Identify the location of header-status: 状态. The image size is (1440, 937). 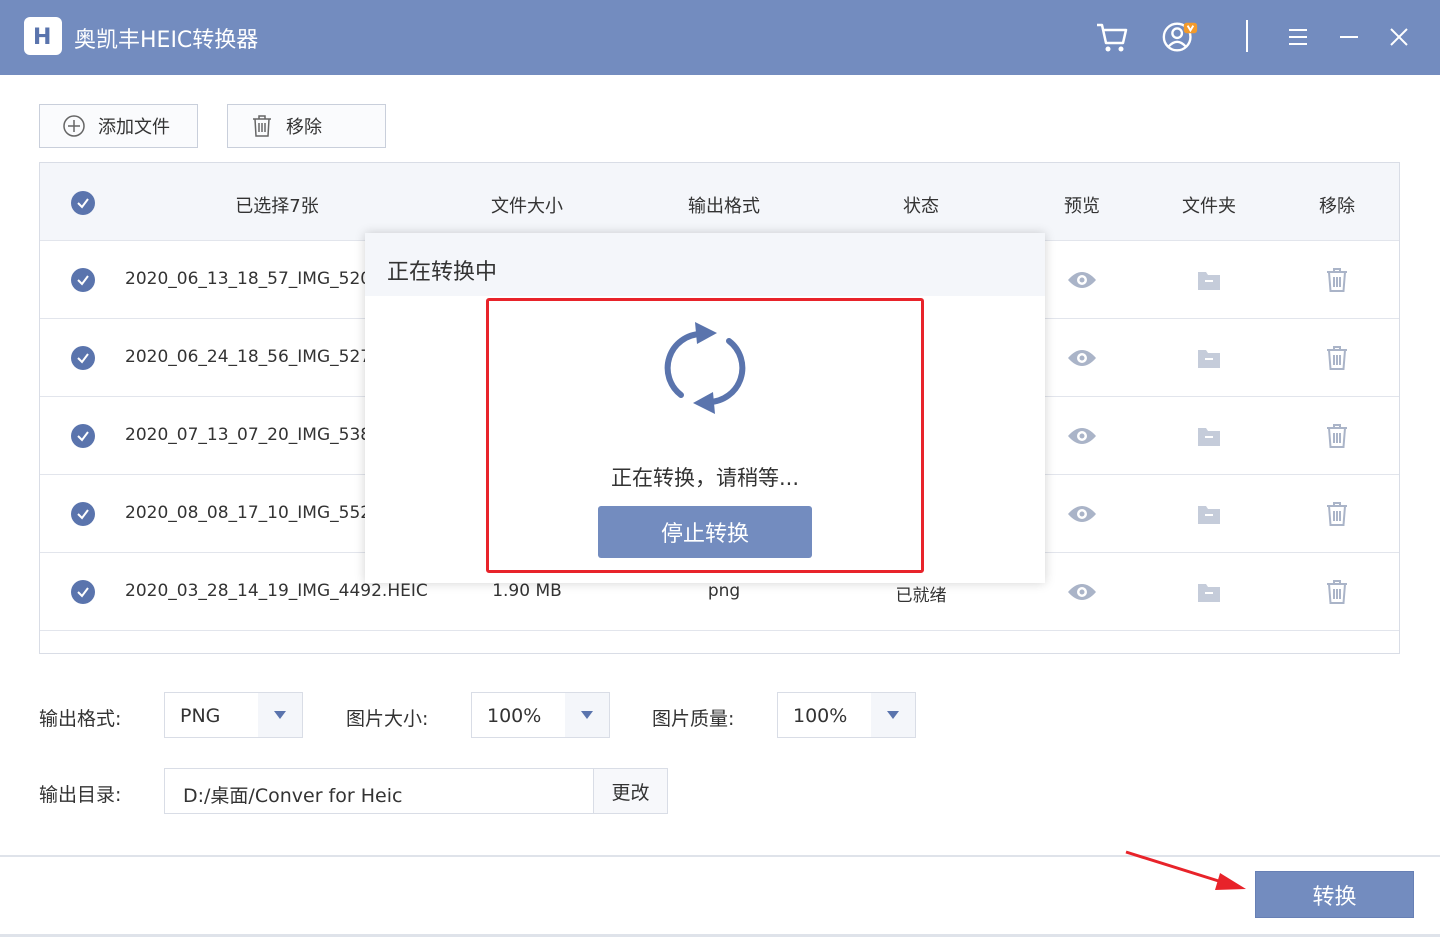
(921, 206).